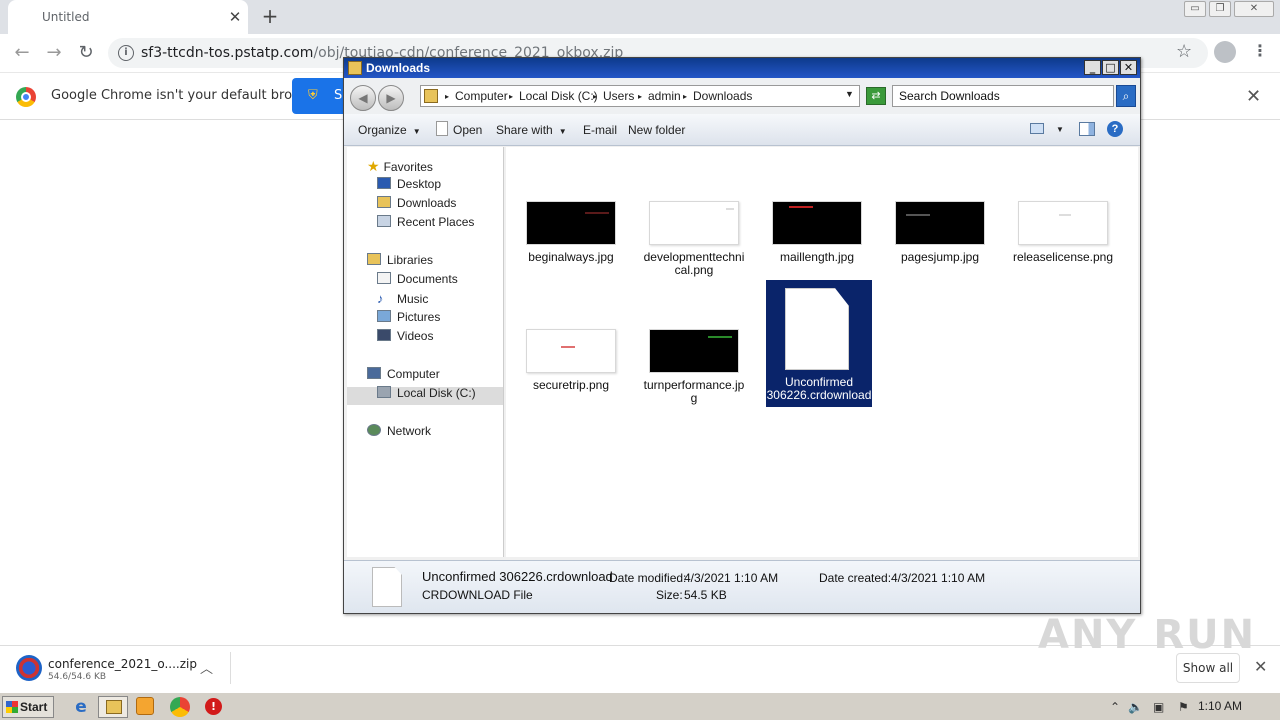 The width and height of the screenshot is (1280, 720). Describe the element at coordinates (694, 263) in the screenshot. I see `file-name: developmenttechni cal.png` at that location.